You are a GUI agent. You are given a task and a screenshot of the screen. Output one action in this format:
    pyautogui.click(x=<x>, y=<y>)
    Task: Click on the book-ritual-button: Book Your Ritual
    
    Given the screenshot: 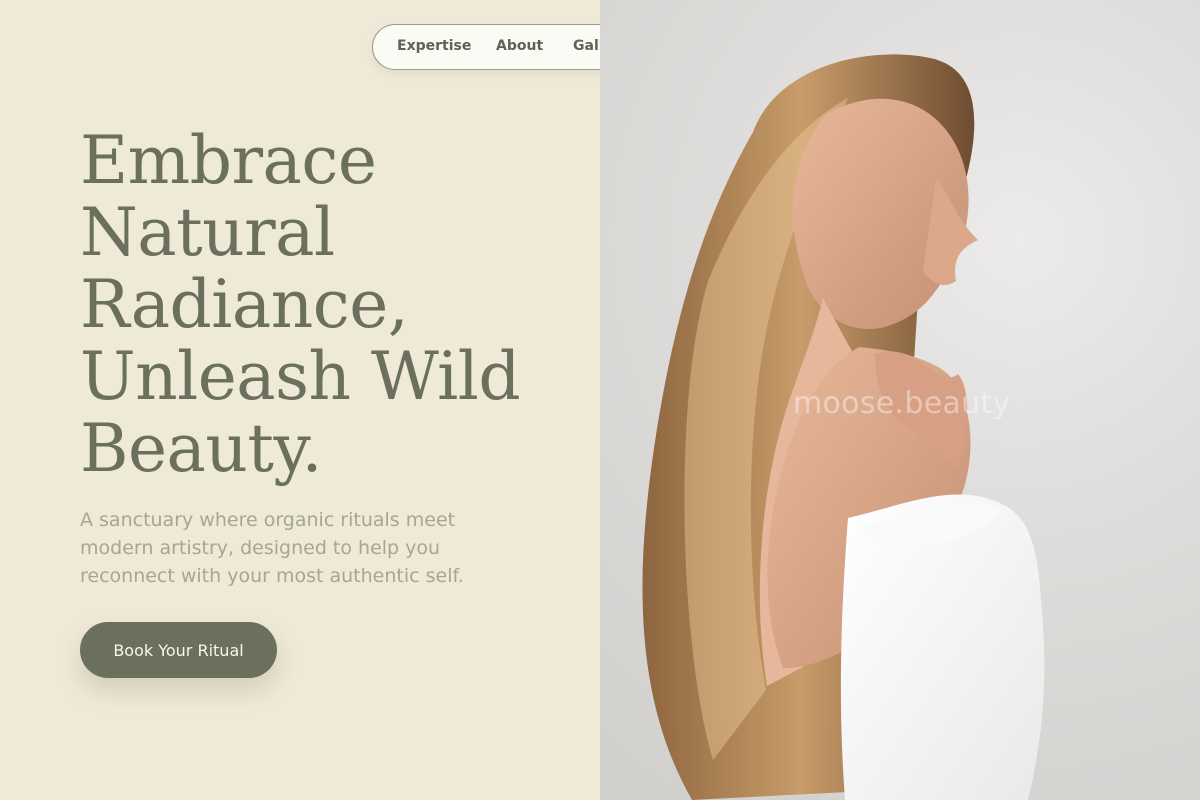 What is the action you would take?
    pyautogui.click(x=178, y=650)
    